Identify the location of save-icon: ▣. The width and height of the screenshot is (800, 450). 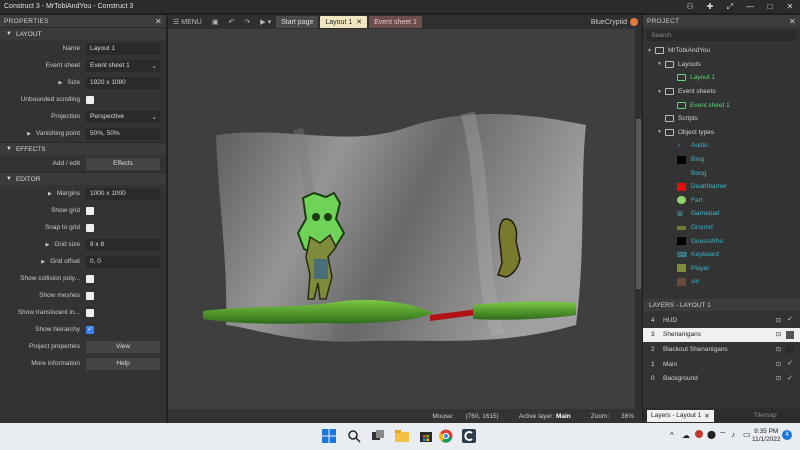
(215, 22).